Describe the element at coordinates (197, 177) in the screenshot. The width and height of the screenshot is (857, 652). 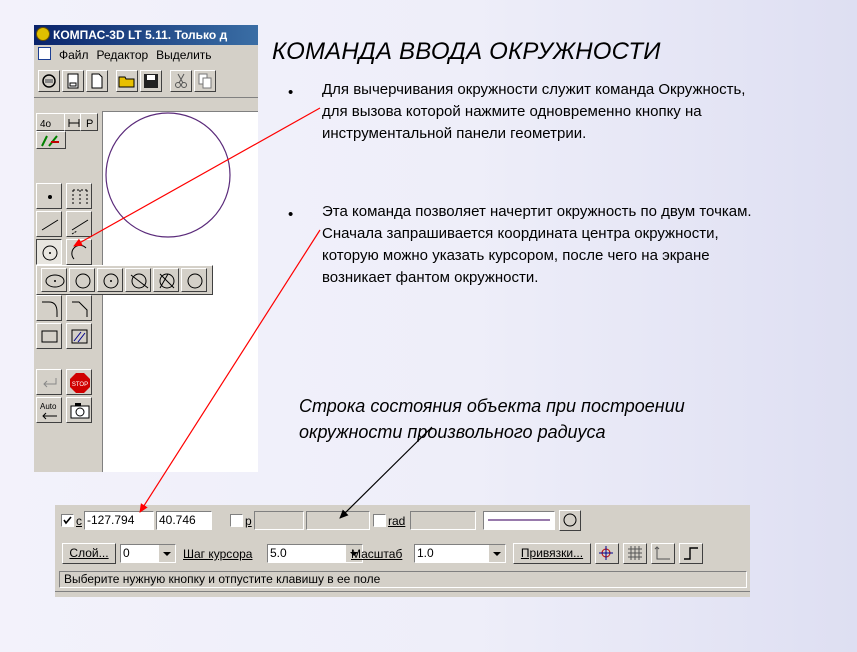
I see `red-arrow-to-circle-button` at that location.